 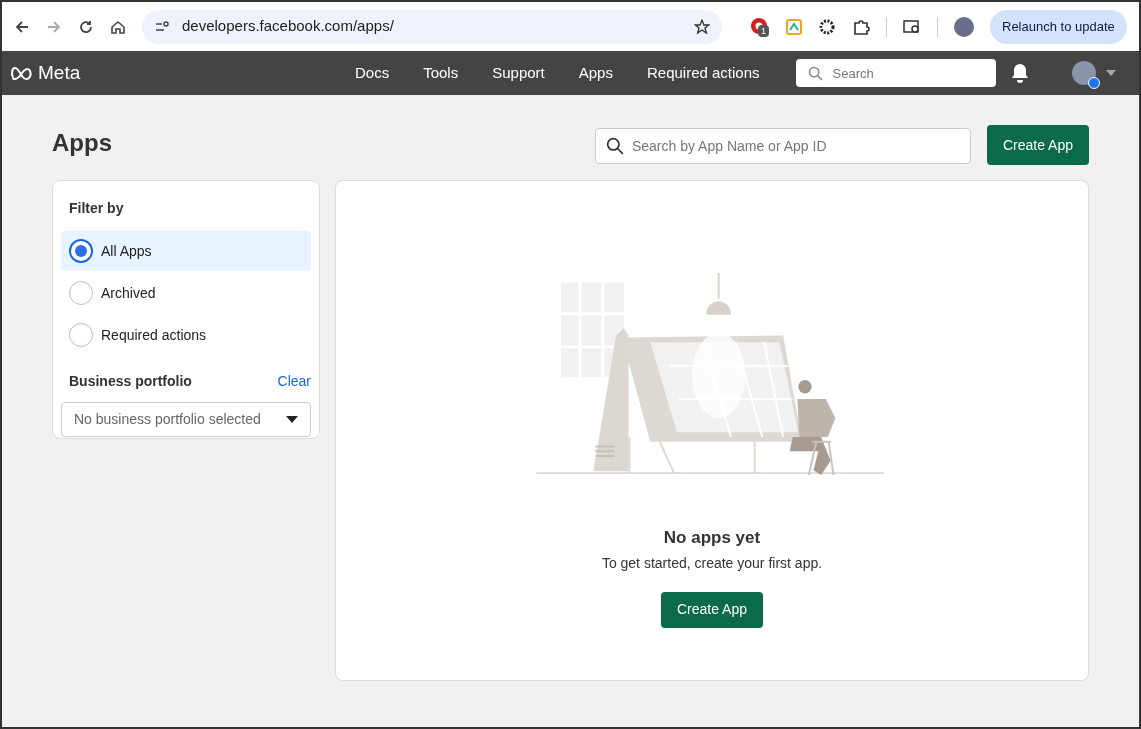 What do you see at coordinates (518, 73) in the screenshot?
I see `nav-link: Support` at bounding box center [518, 73].